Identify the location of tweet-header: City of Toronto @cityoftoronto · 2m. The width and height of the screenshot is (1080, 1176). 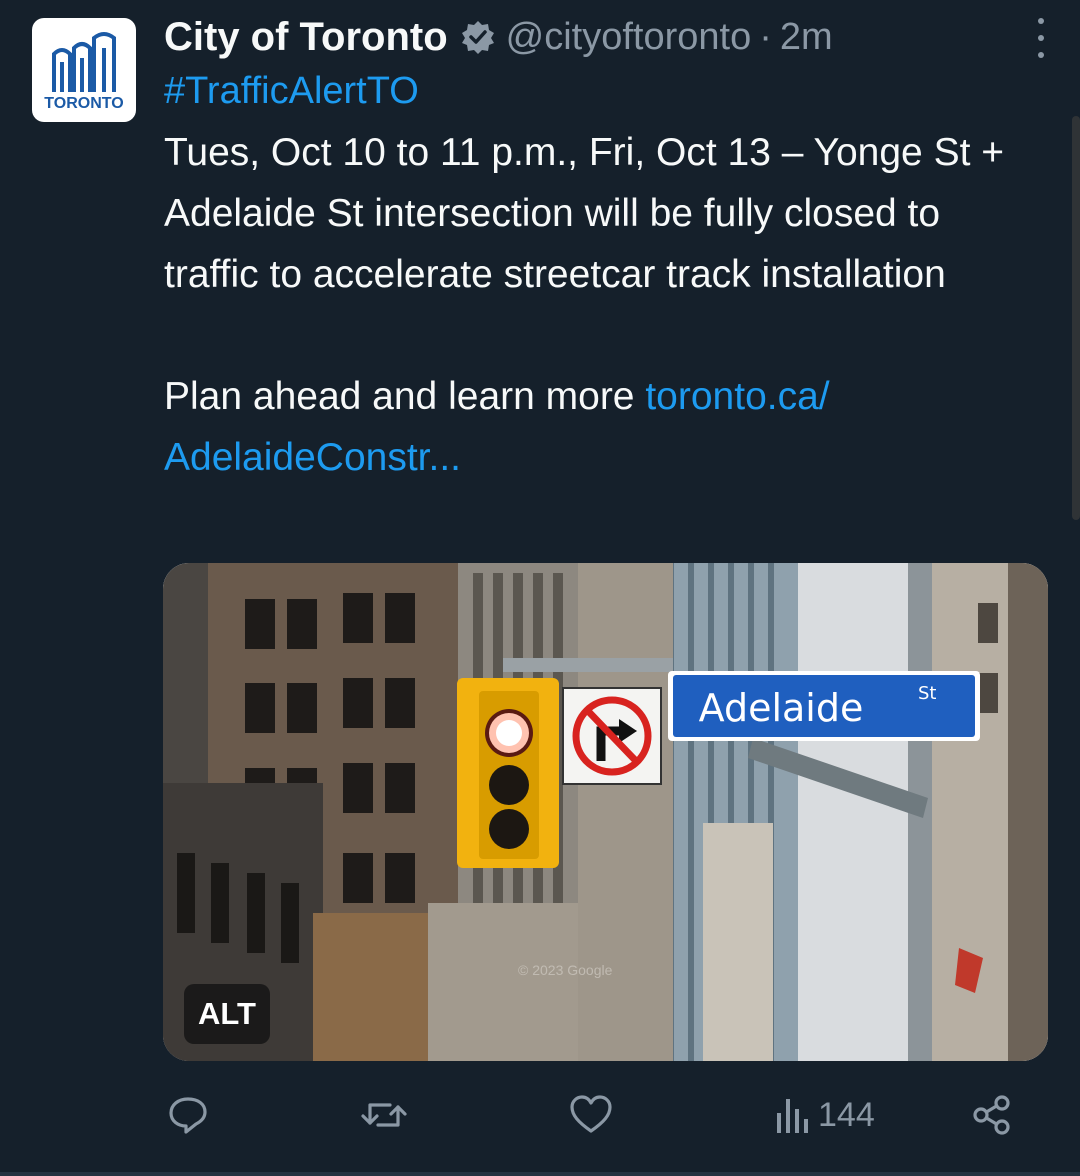
(612, 37).